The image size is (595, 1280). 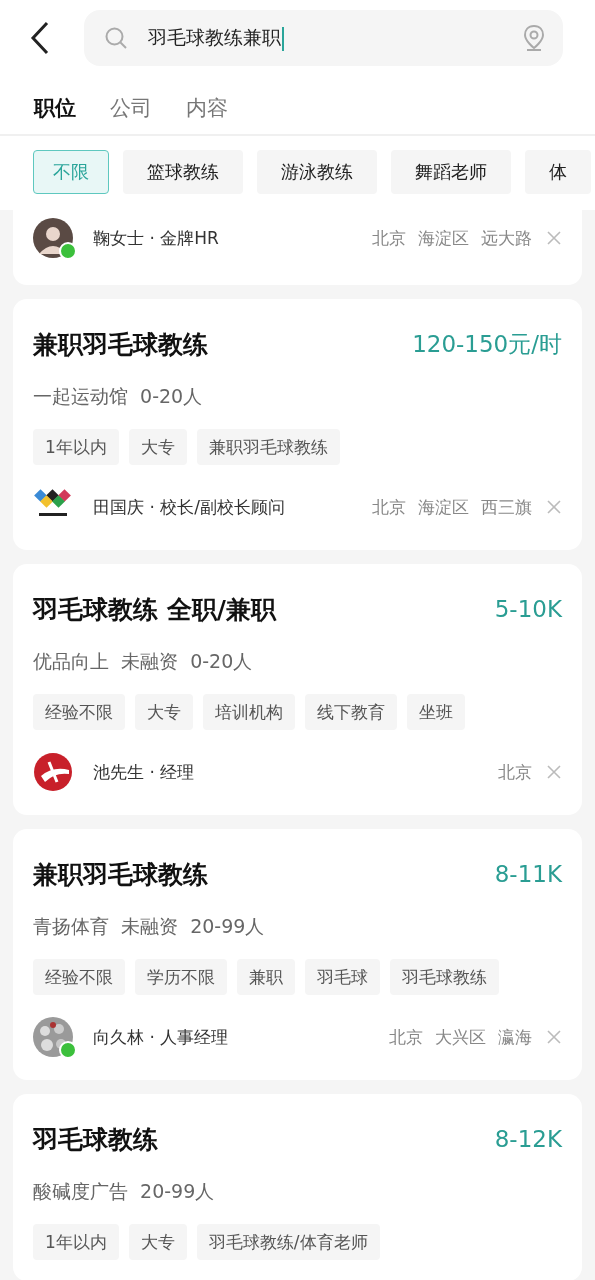 What do you see at coordinates (534, 38) in the screenshot?
I see `location-pin-icon` at bounding box center [534, 38].